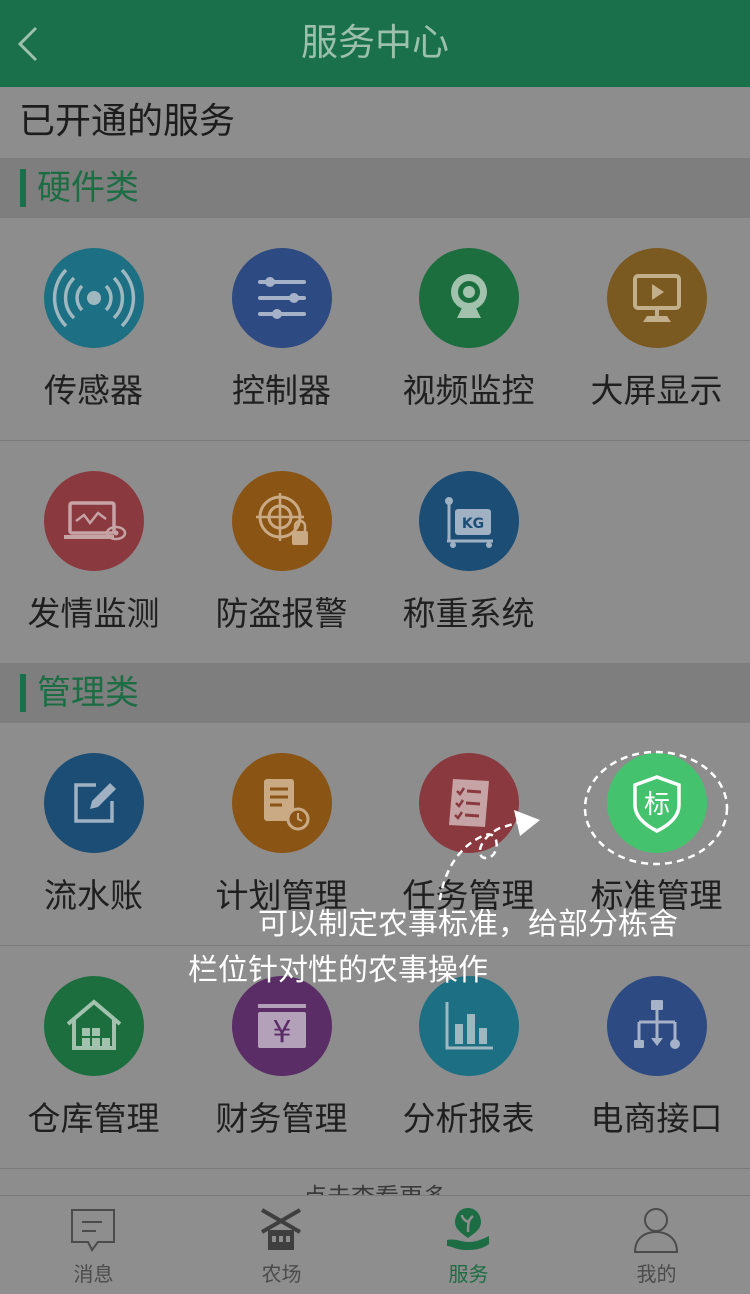 The image size is (750, 1294). Describe the element at coordinates (657, 1026) in the screenshot. I see `ecommerce-interface-icon` at that location.